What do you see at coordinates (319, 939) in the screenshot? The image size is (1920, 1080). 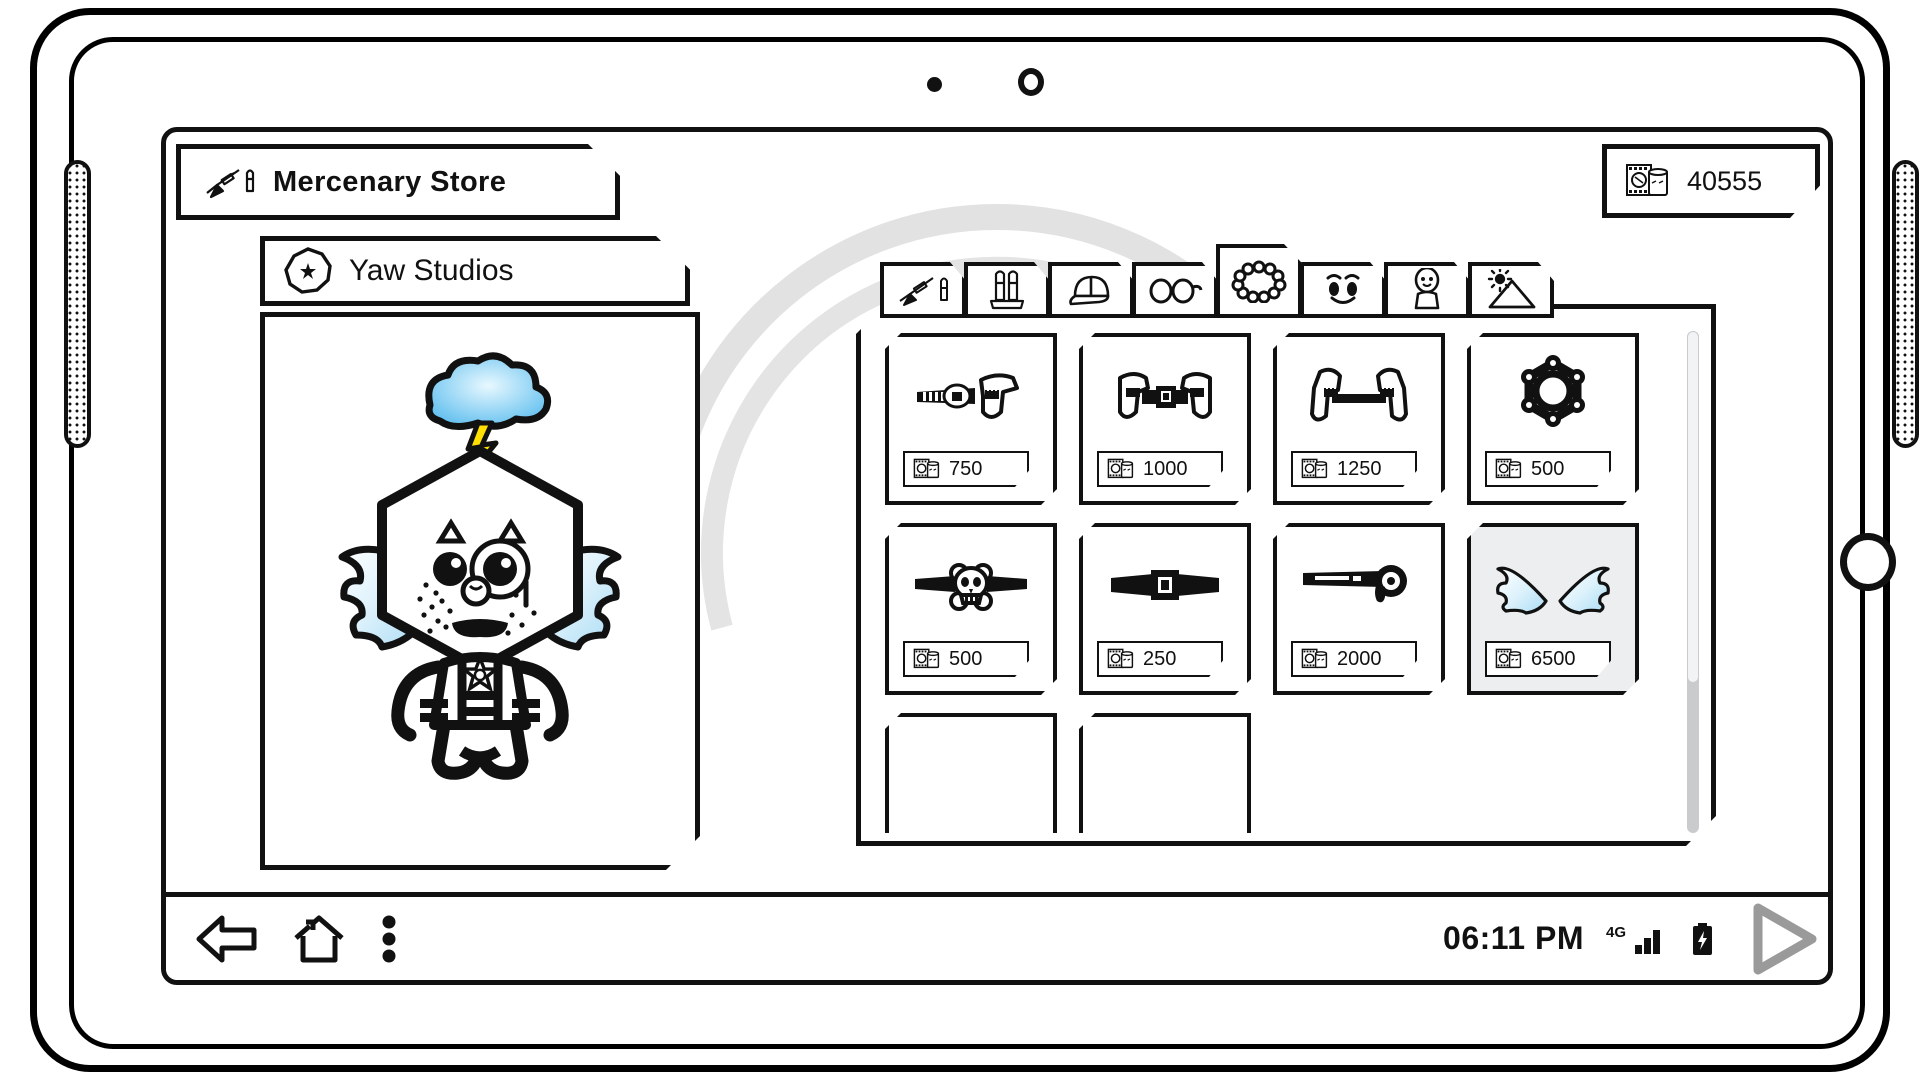 I see `home-icon` at bounding box center [319, 939].